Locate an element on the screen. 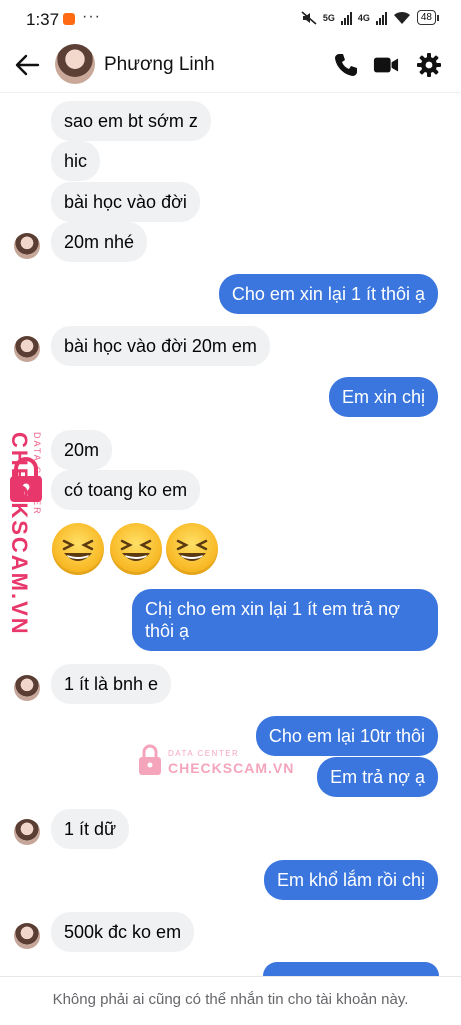  watermark-side: DATA CENTER CHECKSCAM.VN is located at coordinates (22, 562).